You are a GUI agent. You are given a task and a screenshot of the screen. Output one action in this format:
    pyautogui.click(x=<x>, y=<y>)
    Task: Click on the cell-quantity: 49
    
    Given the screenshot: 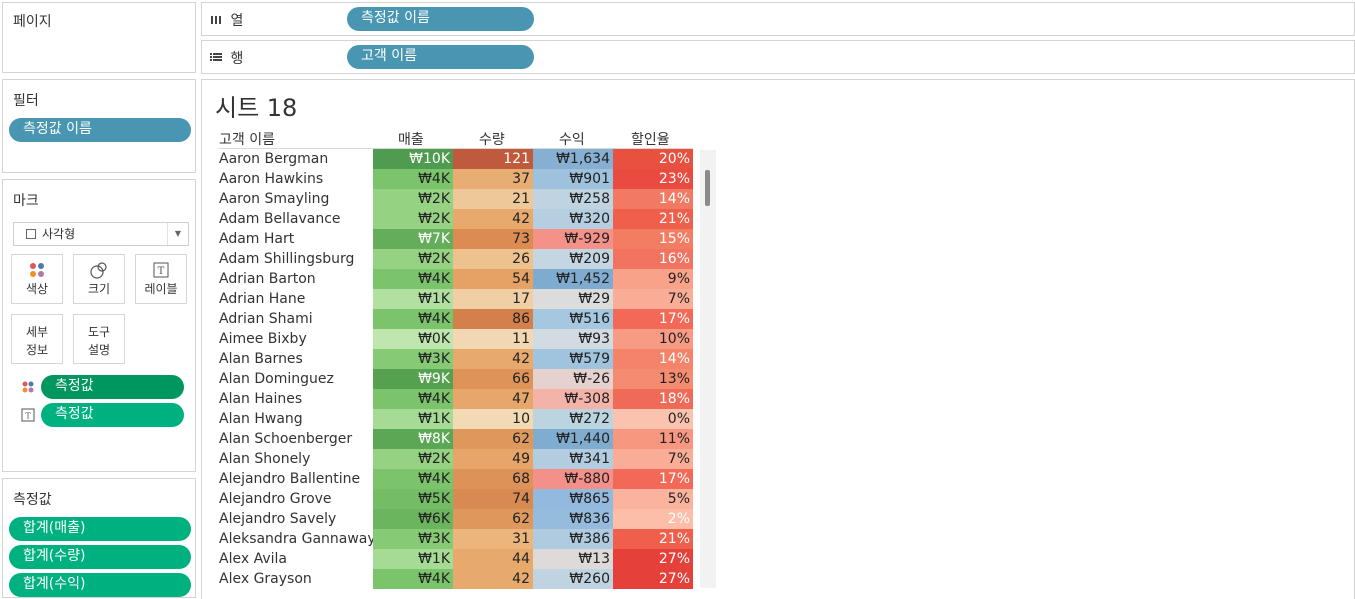 What is the action you would take?
    pyautogui.click(x=493, y=459)
    